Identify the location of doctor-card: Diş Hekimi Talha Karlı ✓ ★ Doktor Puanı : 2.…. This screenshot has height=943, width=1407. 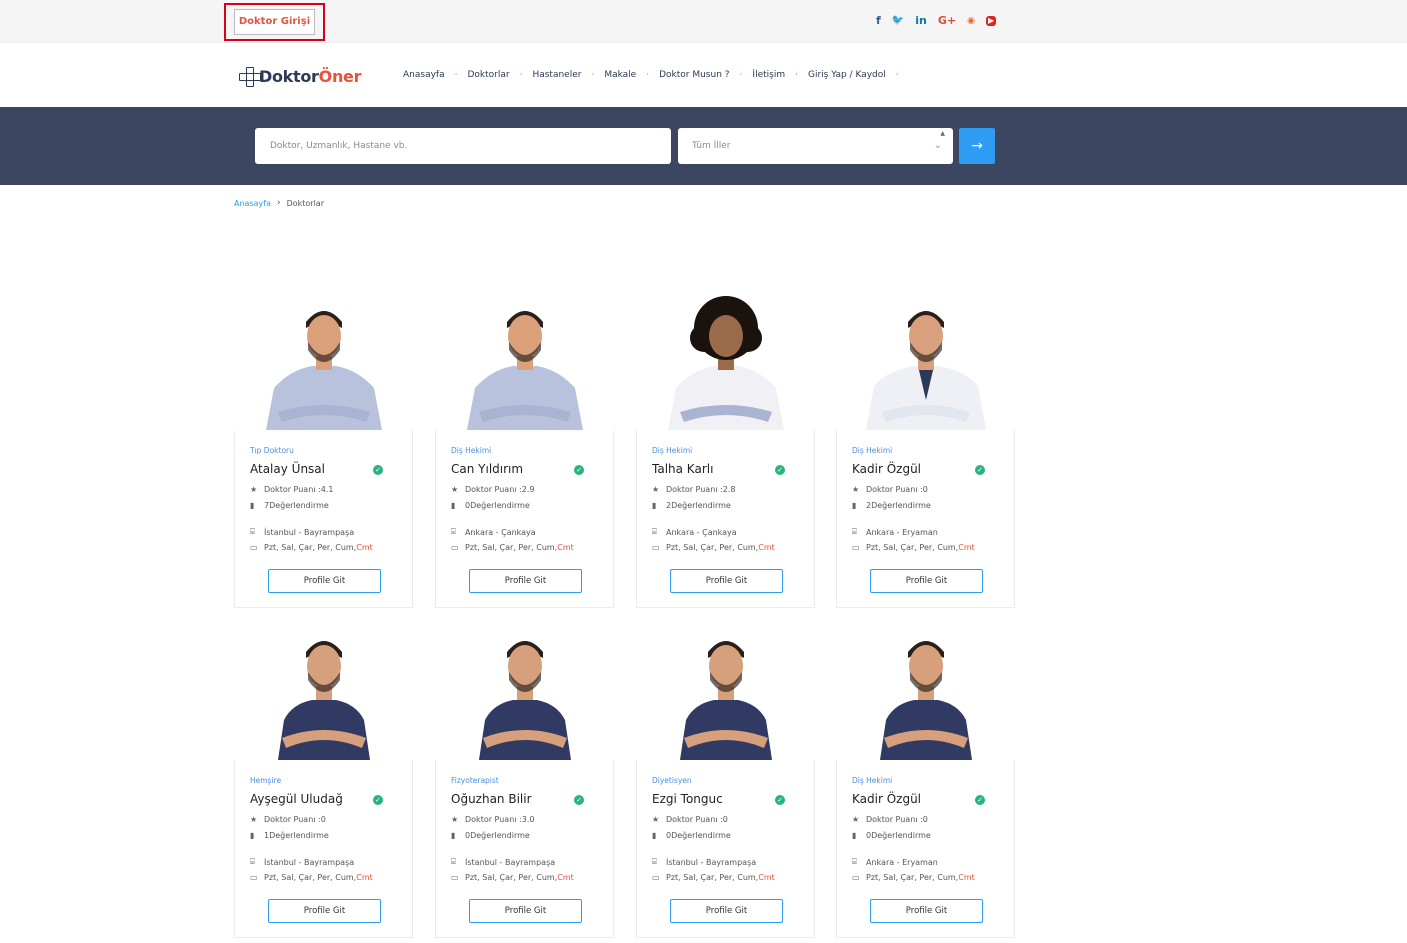
(725, 449).